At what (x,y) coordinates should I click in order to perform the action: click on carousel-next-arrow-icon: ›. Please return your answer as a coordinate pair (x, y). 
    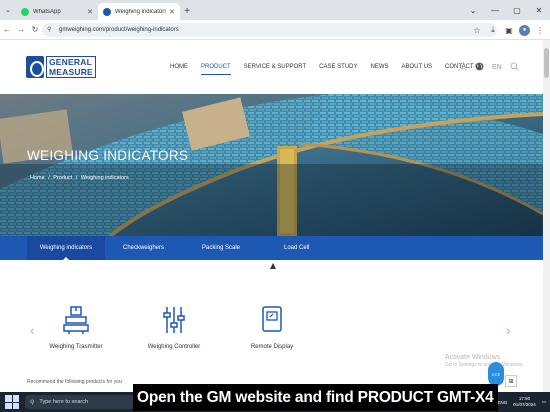
    Looking at the image, I should click on (508, 330).